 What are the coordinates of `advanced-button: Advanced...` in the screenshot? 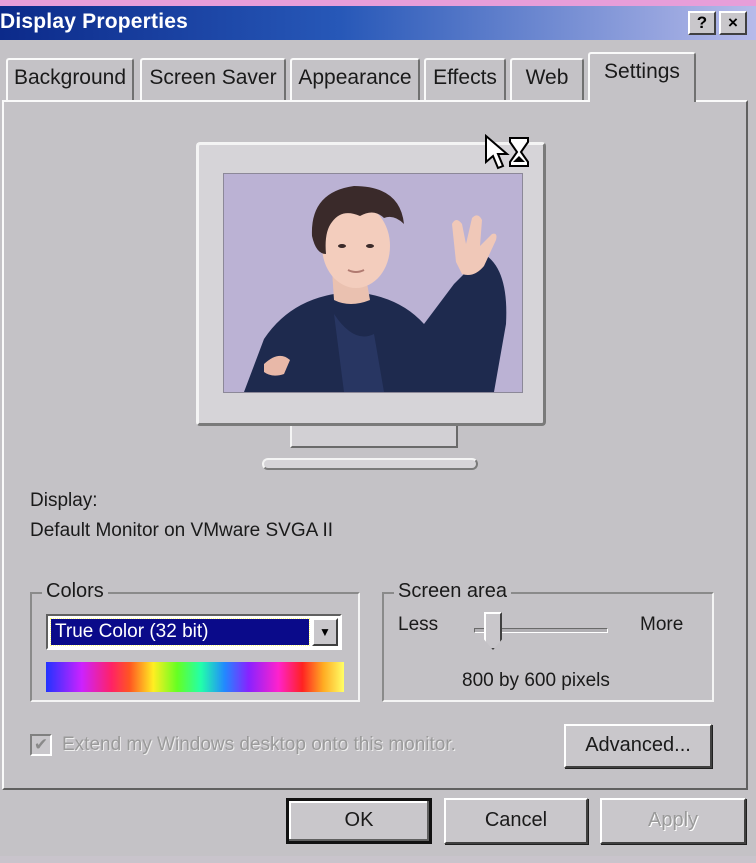 It's located at (638, 746).